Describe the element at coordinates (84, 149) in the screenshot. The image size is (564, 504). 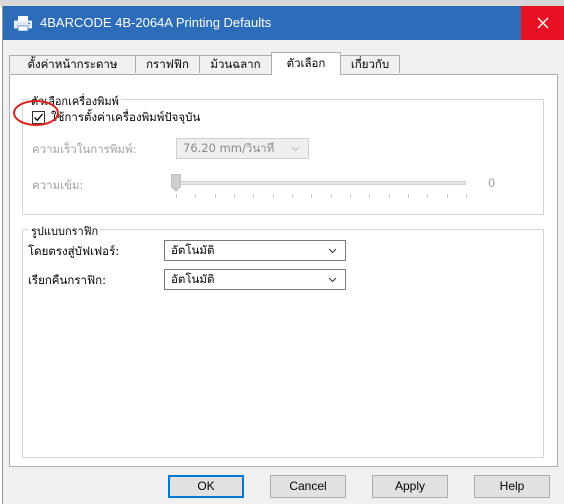
I see `print-speed-label: ความเร็วในการพิมพ์:` at that location.